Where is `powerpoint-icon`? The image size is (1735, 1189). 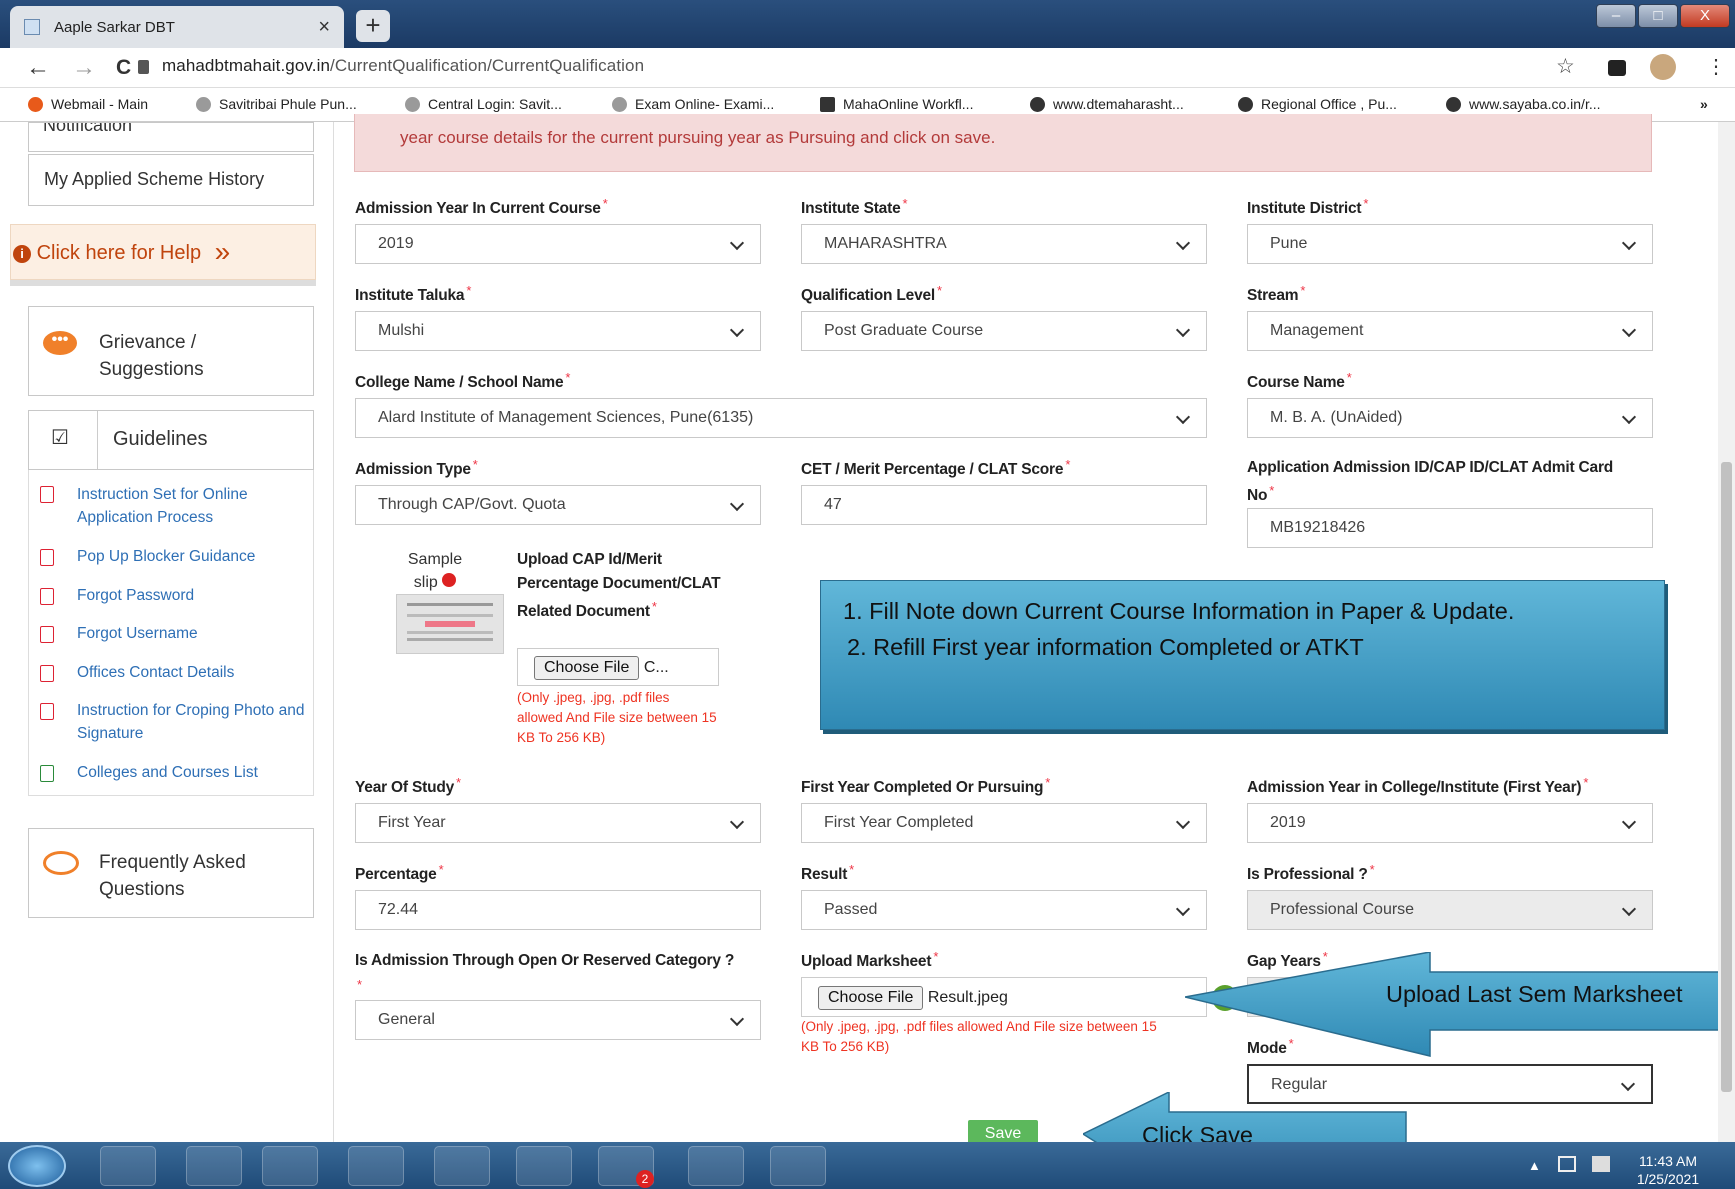
powerpoint-icon is located at coordinates (798, 1166).